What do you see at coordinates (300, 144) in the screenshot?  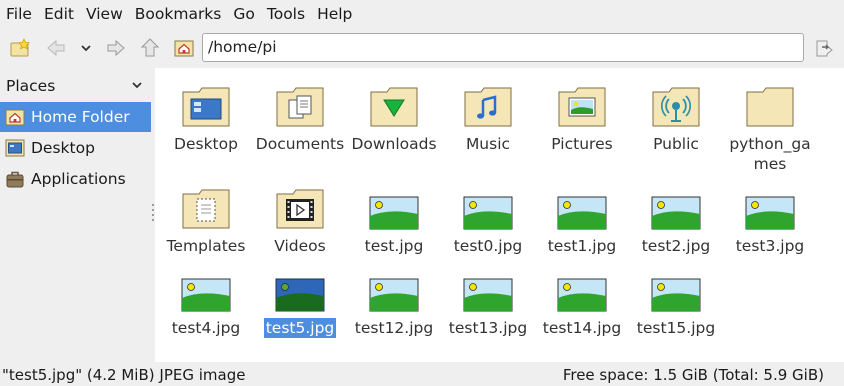 I see `file-name: Documents` at bounding box center [300, 144].